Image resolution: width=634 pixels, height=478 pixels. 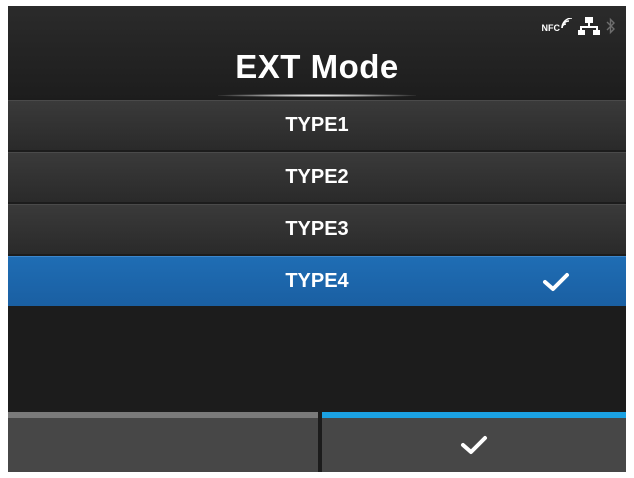 I want to click on list-item-label: TYPE1, so click(x=317, y=125).